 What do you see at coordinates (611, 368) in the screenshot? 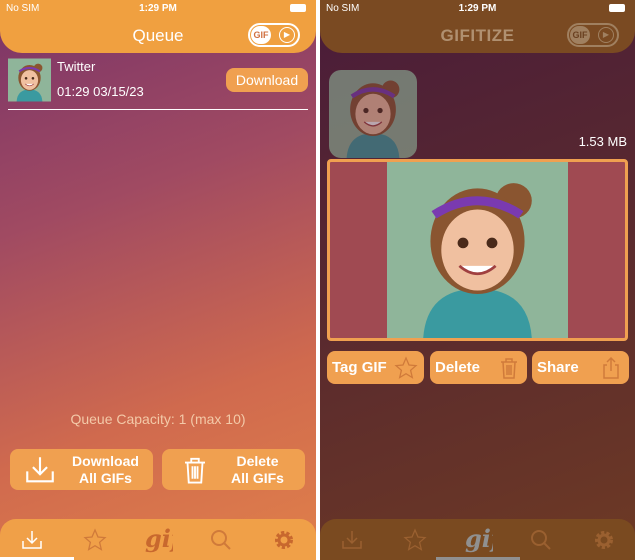
I see `share-icon` at bounding box center [611, 368].